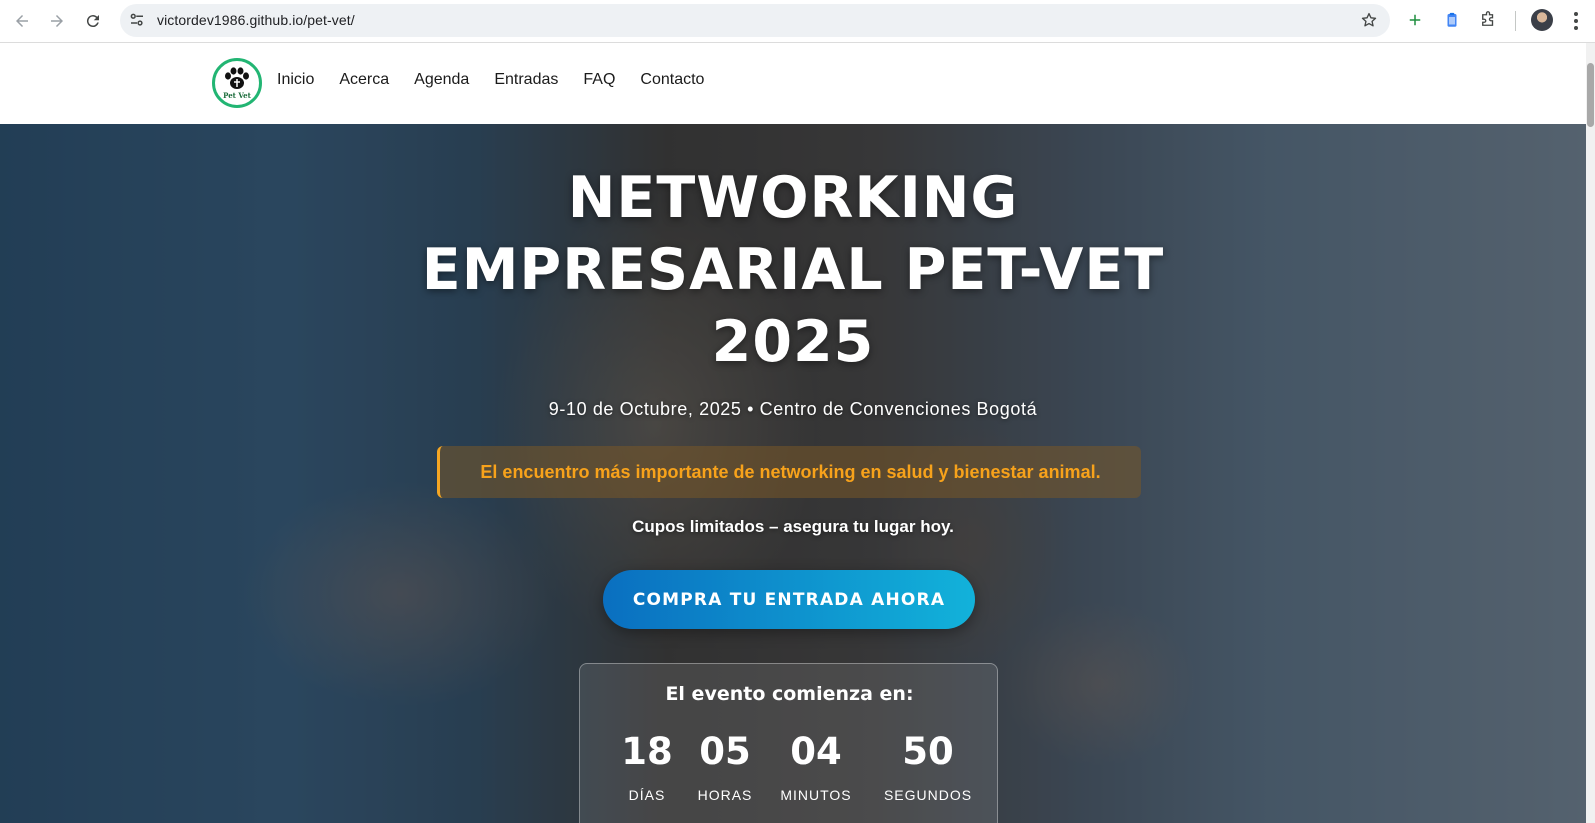 The image size is (1595, 823). What do you see at coordinates (1515, 21) in the screenshot?
I see `toolbar-divider` at bounding box center [1515, 21].